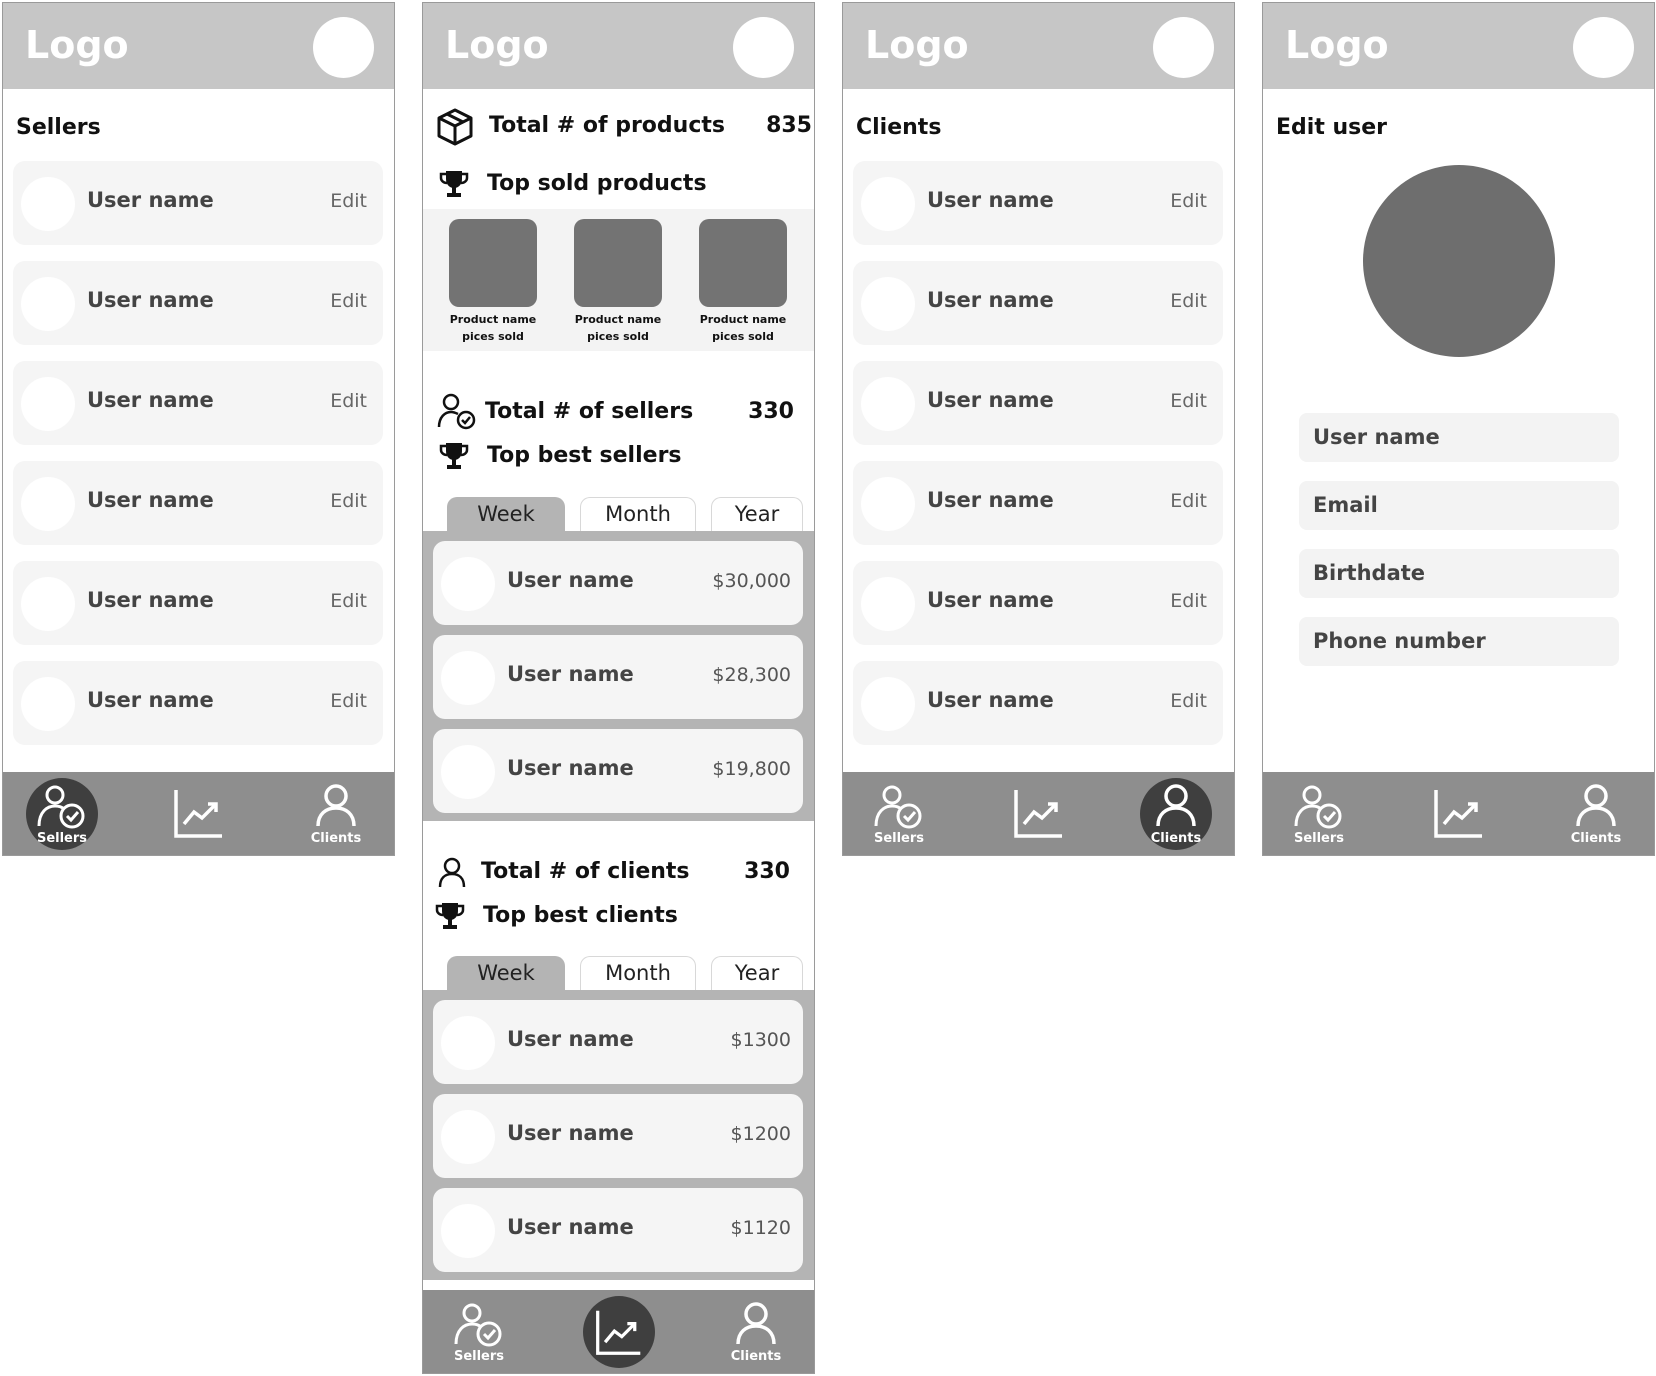  I want to click on bottom-nav: Sellers Clients, so click(1038, 813).